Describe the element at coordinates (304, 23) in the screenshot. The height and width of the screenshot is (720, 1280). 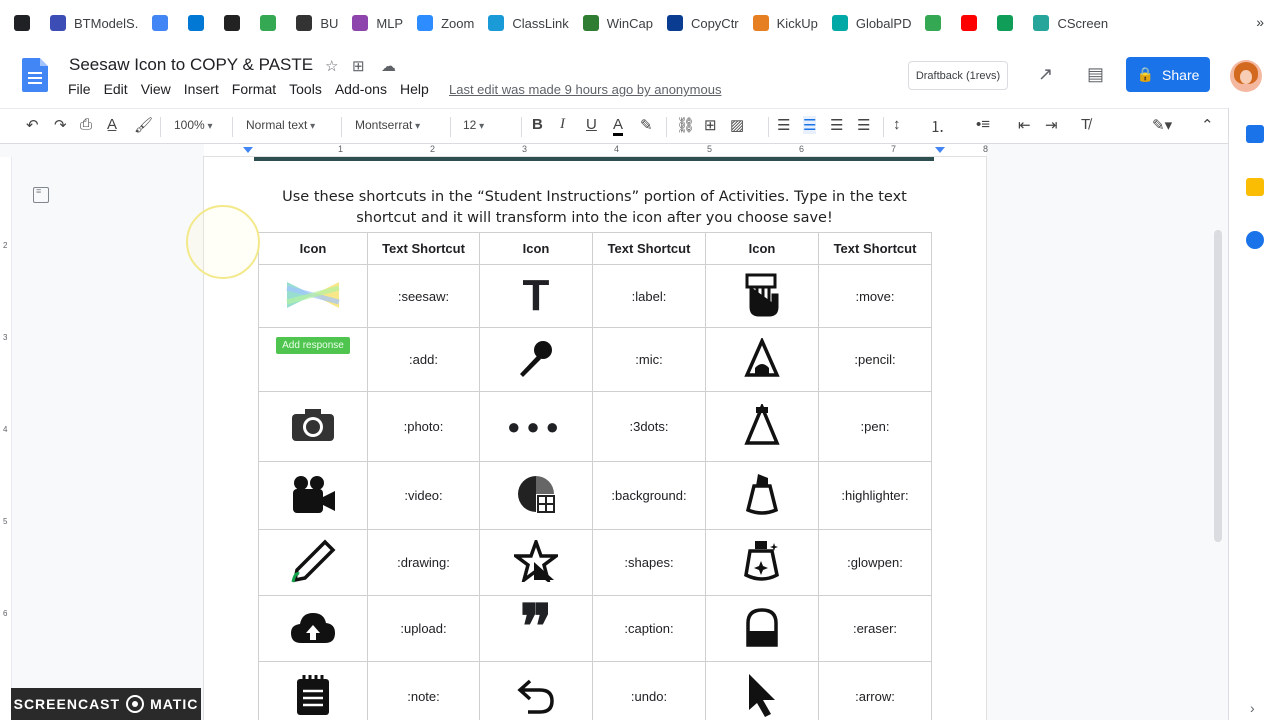
I see `bu-icon` at that location.